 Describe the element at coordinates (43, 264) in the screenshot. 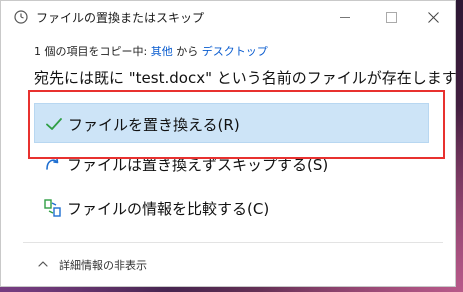

I see `chevron-up-icon` at that location.